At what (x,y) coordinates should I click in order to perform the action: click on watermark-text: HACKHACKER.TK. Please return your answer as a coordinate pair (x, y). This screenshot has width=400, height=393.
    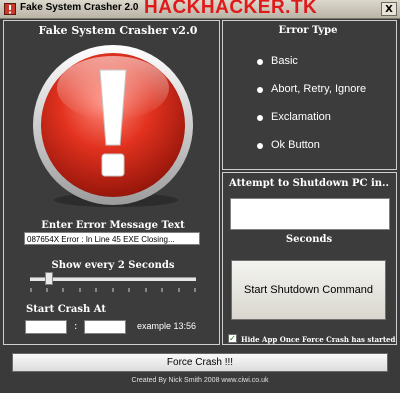
    Looking at the image, I should click on (231, 9).